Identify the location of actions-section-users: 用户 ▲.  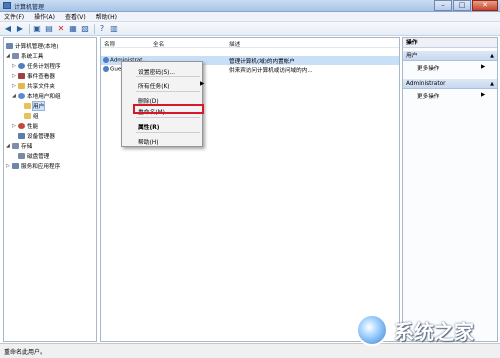
(450, 56).